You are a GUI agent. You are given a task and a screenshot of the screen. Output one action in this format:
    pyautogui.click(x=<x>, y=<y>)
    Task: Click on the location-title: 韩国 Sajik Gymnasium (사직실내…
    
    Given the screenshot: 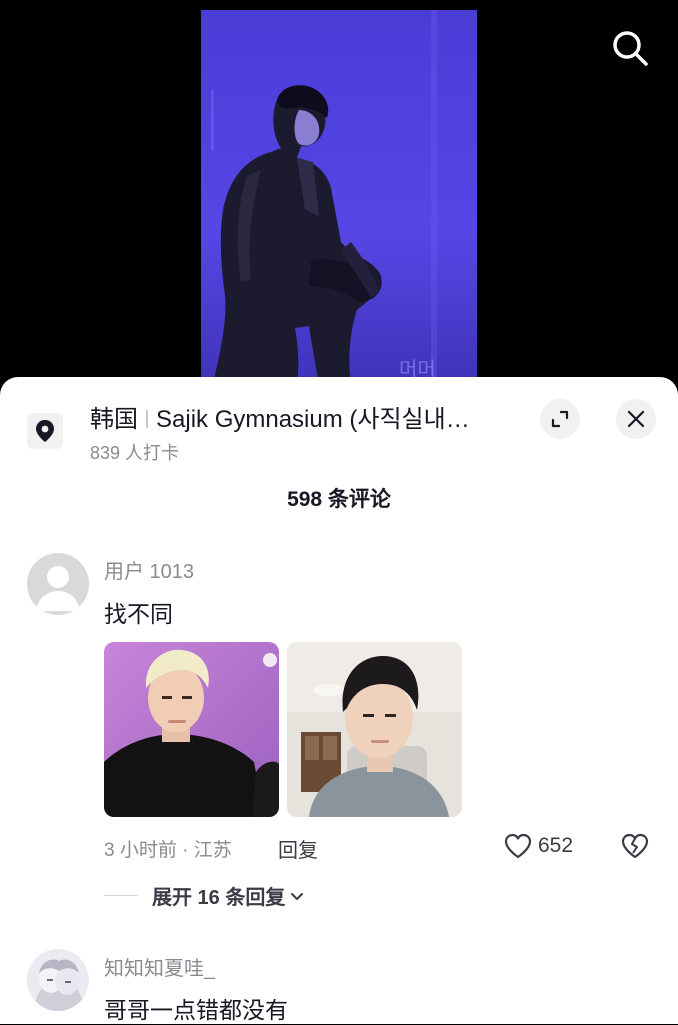 What is the action you would take?
    pyautogui.click(x=300, y=416)
    